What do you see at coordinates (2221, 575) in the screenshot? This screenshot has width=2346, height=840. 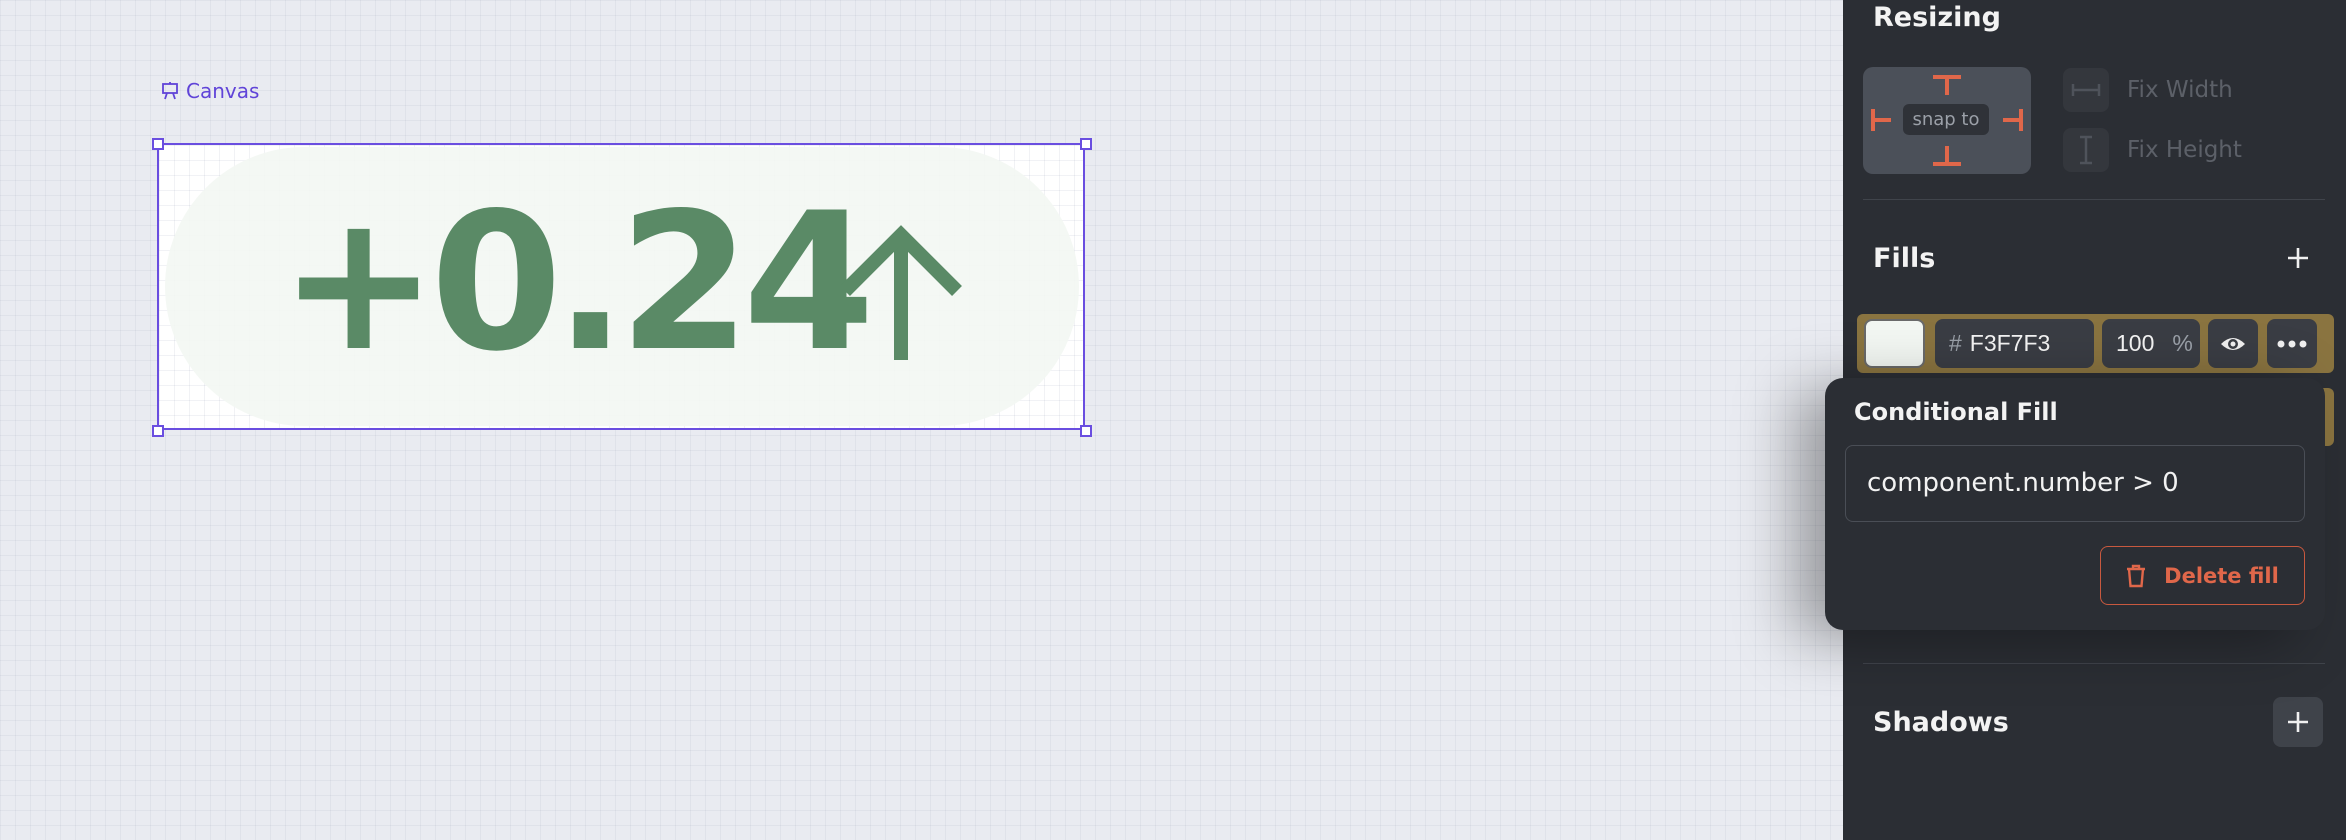 I see `delete-fill-label: Delete fill` at bounding box center [2221, 575].